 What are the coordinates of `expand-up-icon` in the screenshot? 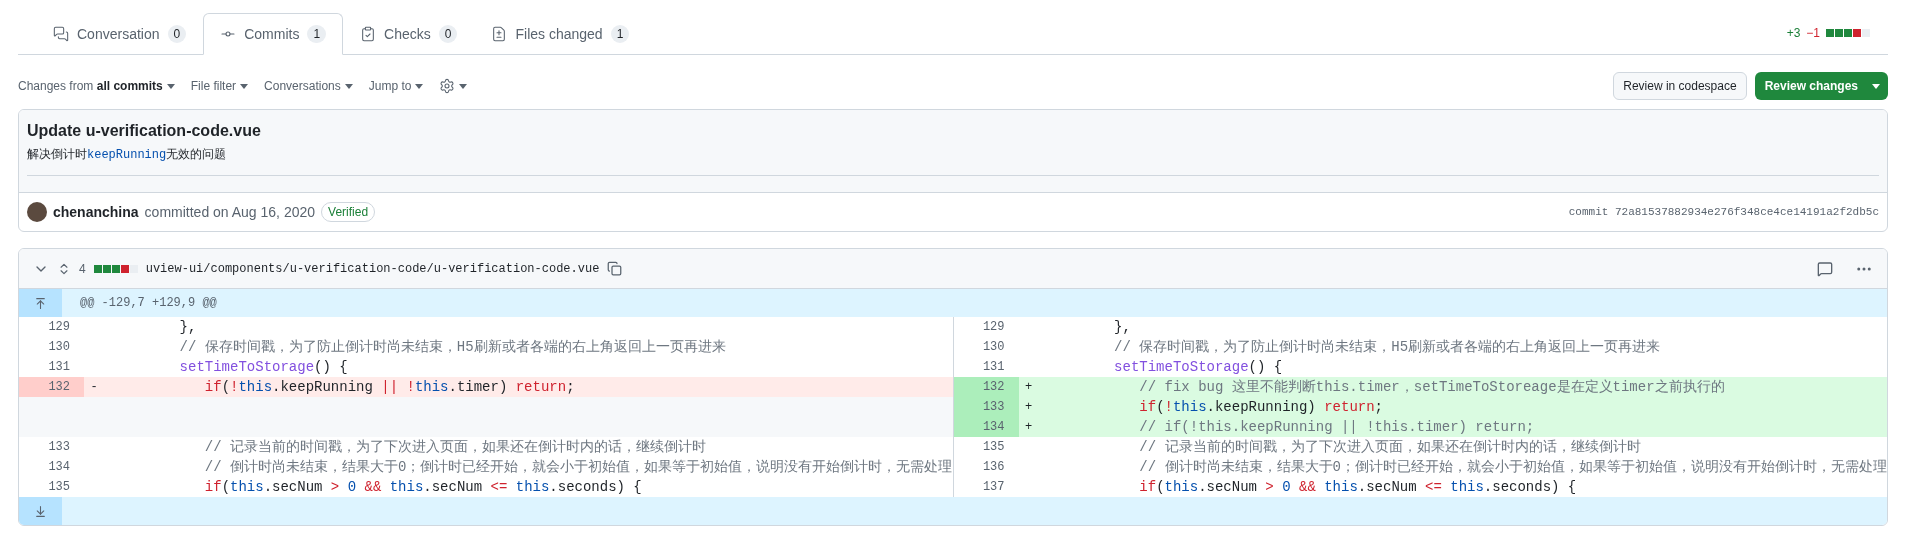 It's located at (40, 303).